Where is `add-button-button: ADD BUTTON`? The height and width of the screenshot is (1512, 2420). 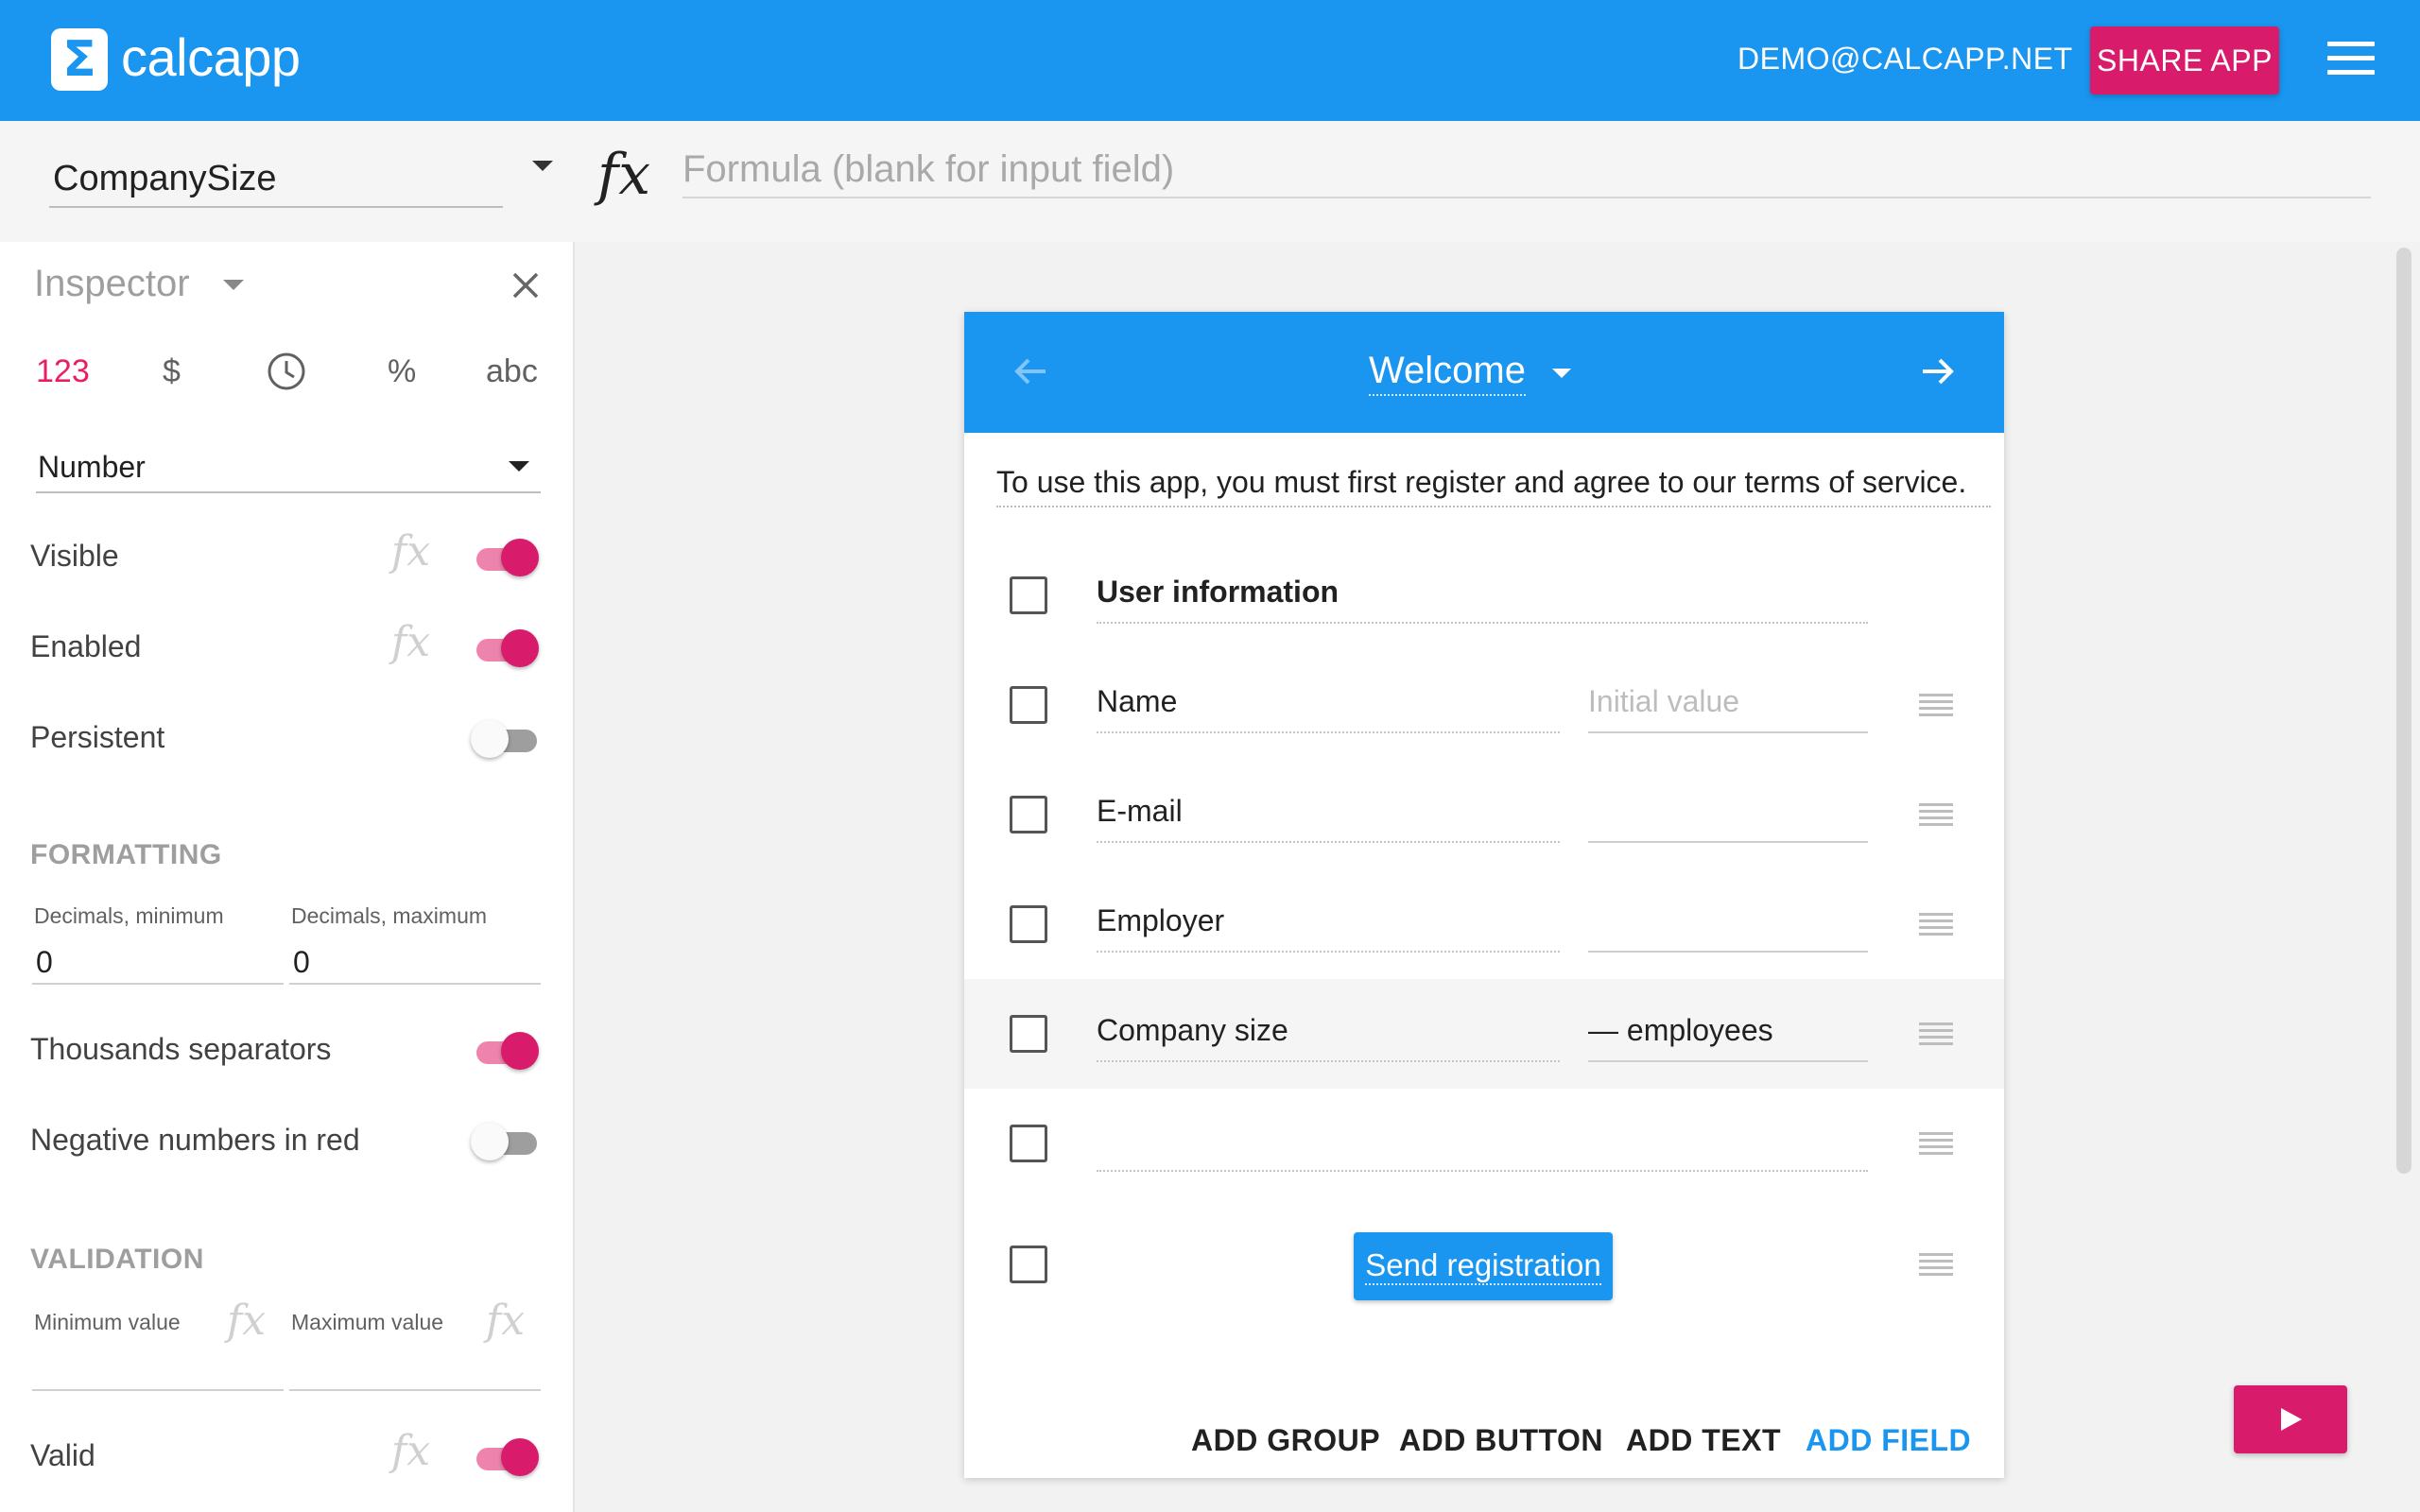 add-button-button: ADD BUTTON is located at coordinates (1501, 1440).